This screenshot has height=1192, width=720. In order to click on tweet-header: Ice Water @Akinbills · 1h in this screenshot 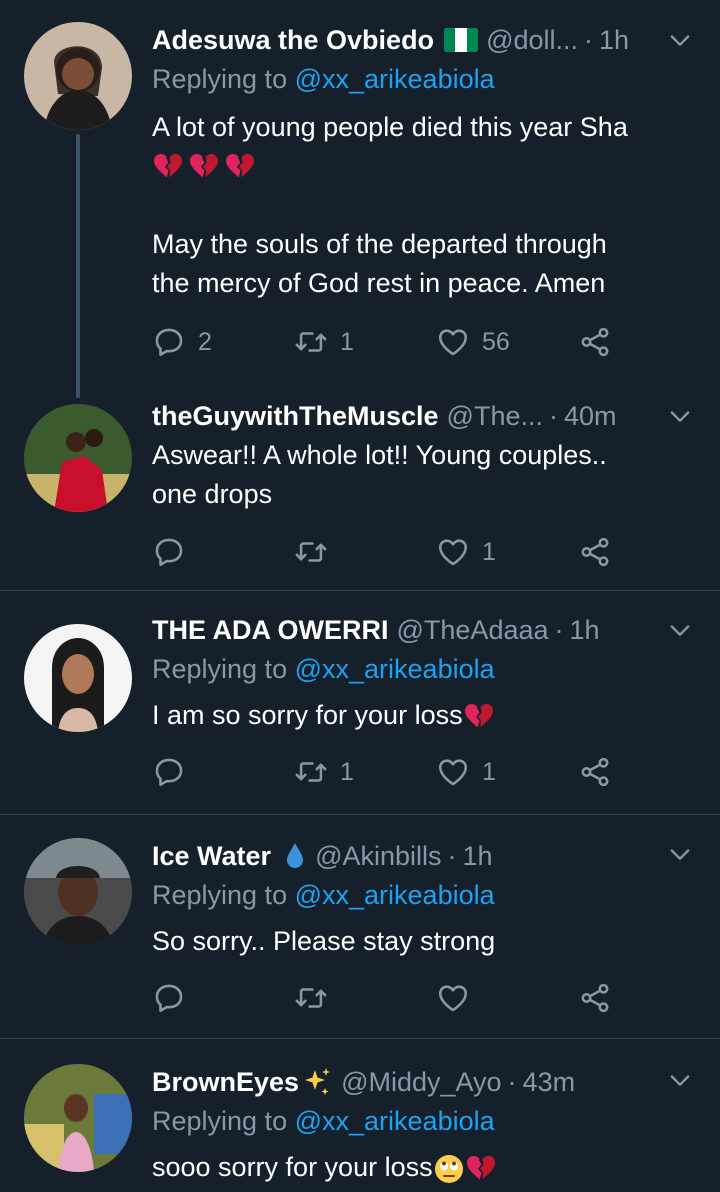, I will do `click(406, 856)`.